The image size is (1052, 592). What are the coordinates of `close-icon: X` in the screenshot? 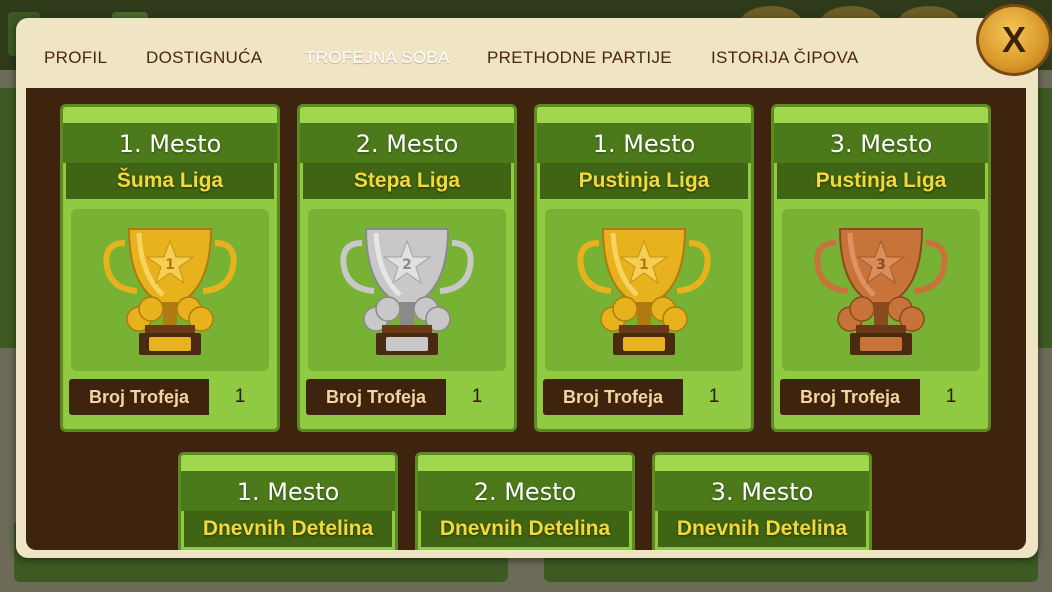 It's located at (1013, 39).